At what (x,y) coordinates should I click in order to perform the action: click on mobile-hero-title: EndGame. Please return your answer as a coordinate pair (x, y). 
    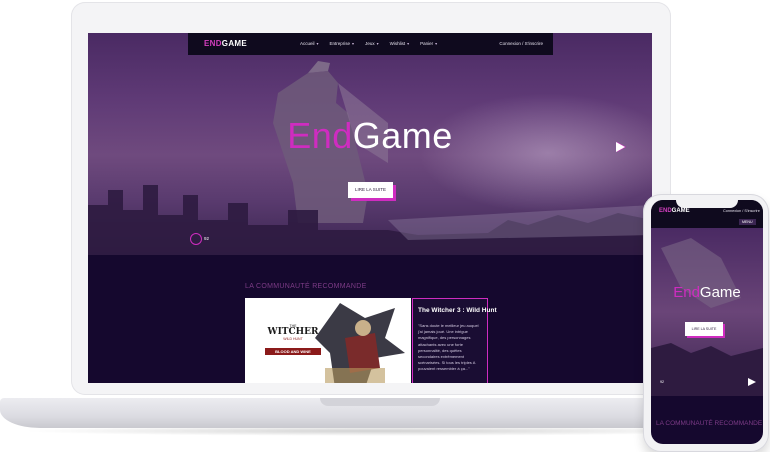
    Looking at the image, I should click on (707, 292).